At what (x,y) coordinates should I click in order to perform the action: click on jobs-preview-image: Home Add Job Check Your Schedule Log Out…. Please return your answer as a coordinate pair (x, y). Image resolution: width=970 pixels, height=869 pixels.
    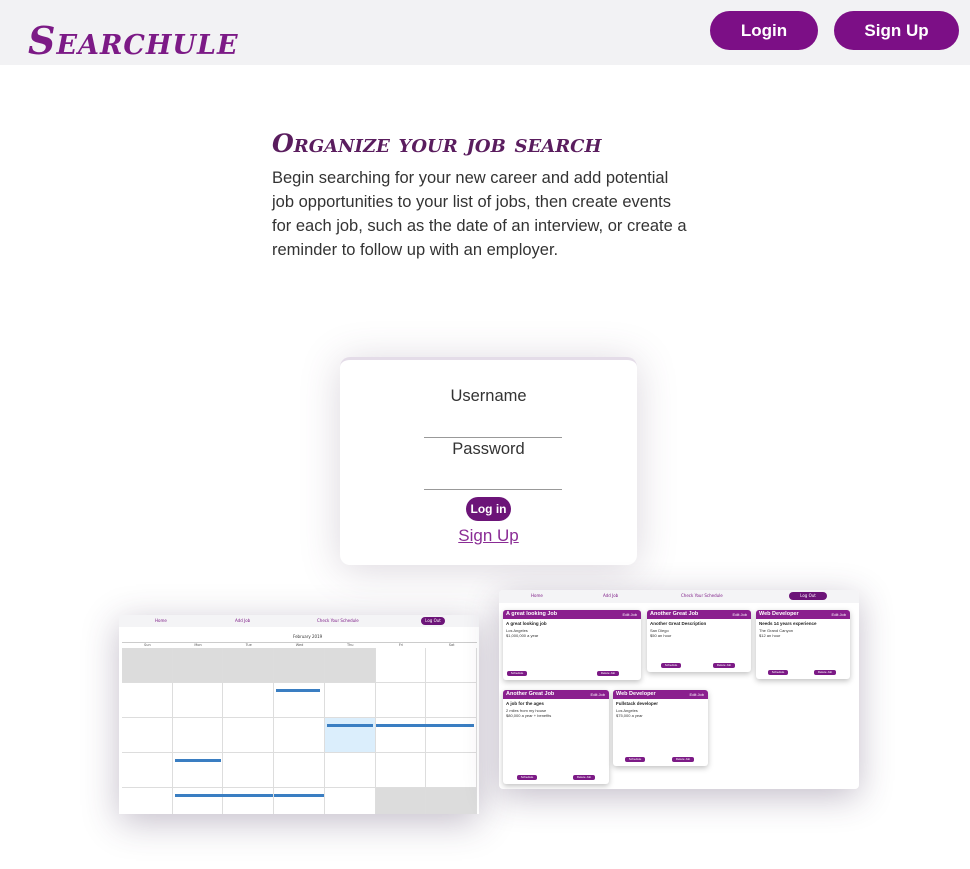
    Looking at the image, I should click on (679, 689).